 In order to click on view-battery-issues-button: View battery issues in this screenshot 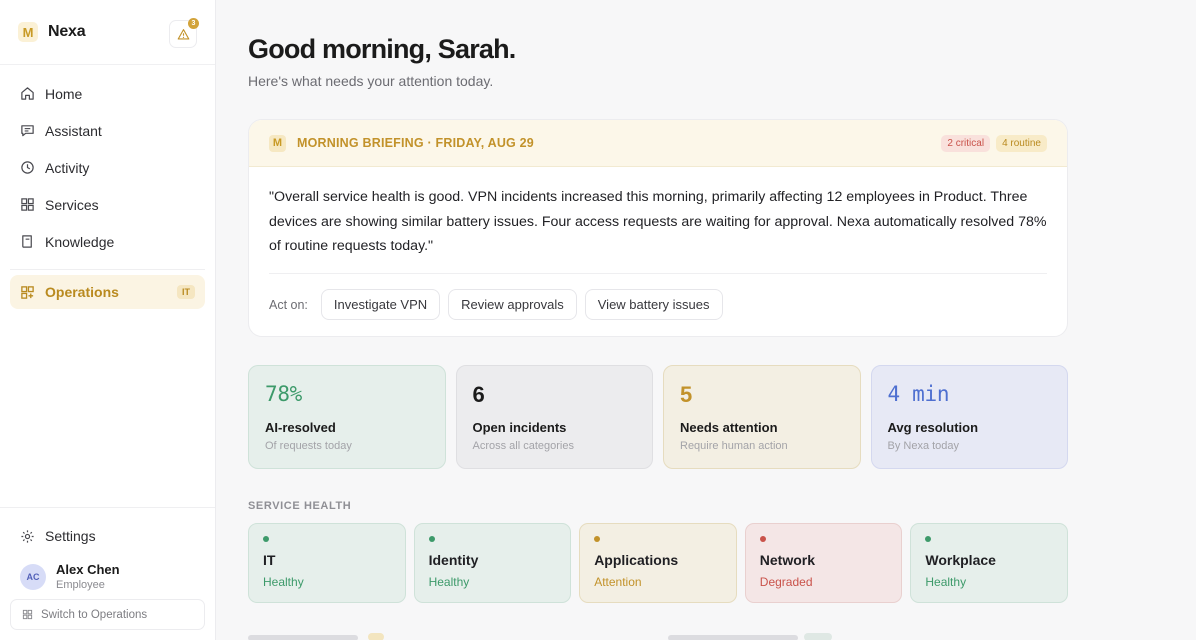, I will do `click(653, 304)`.